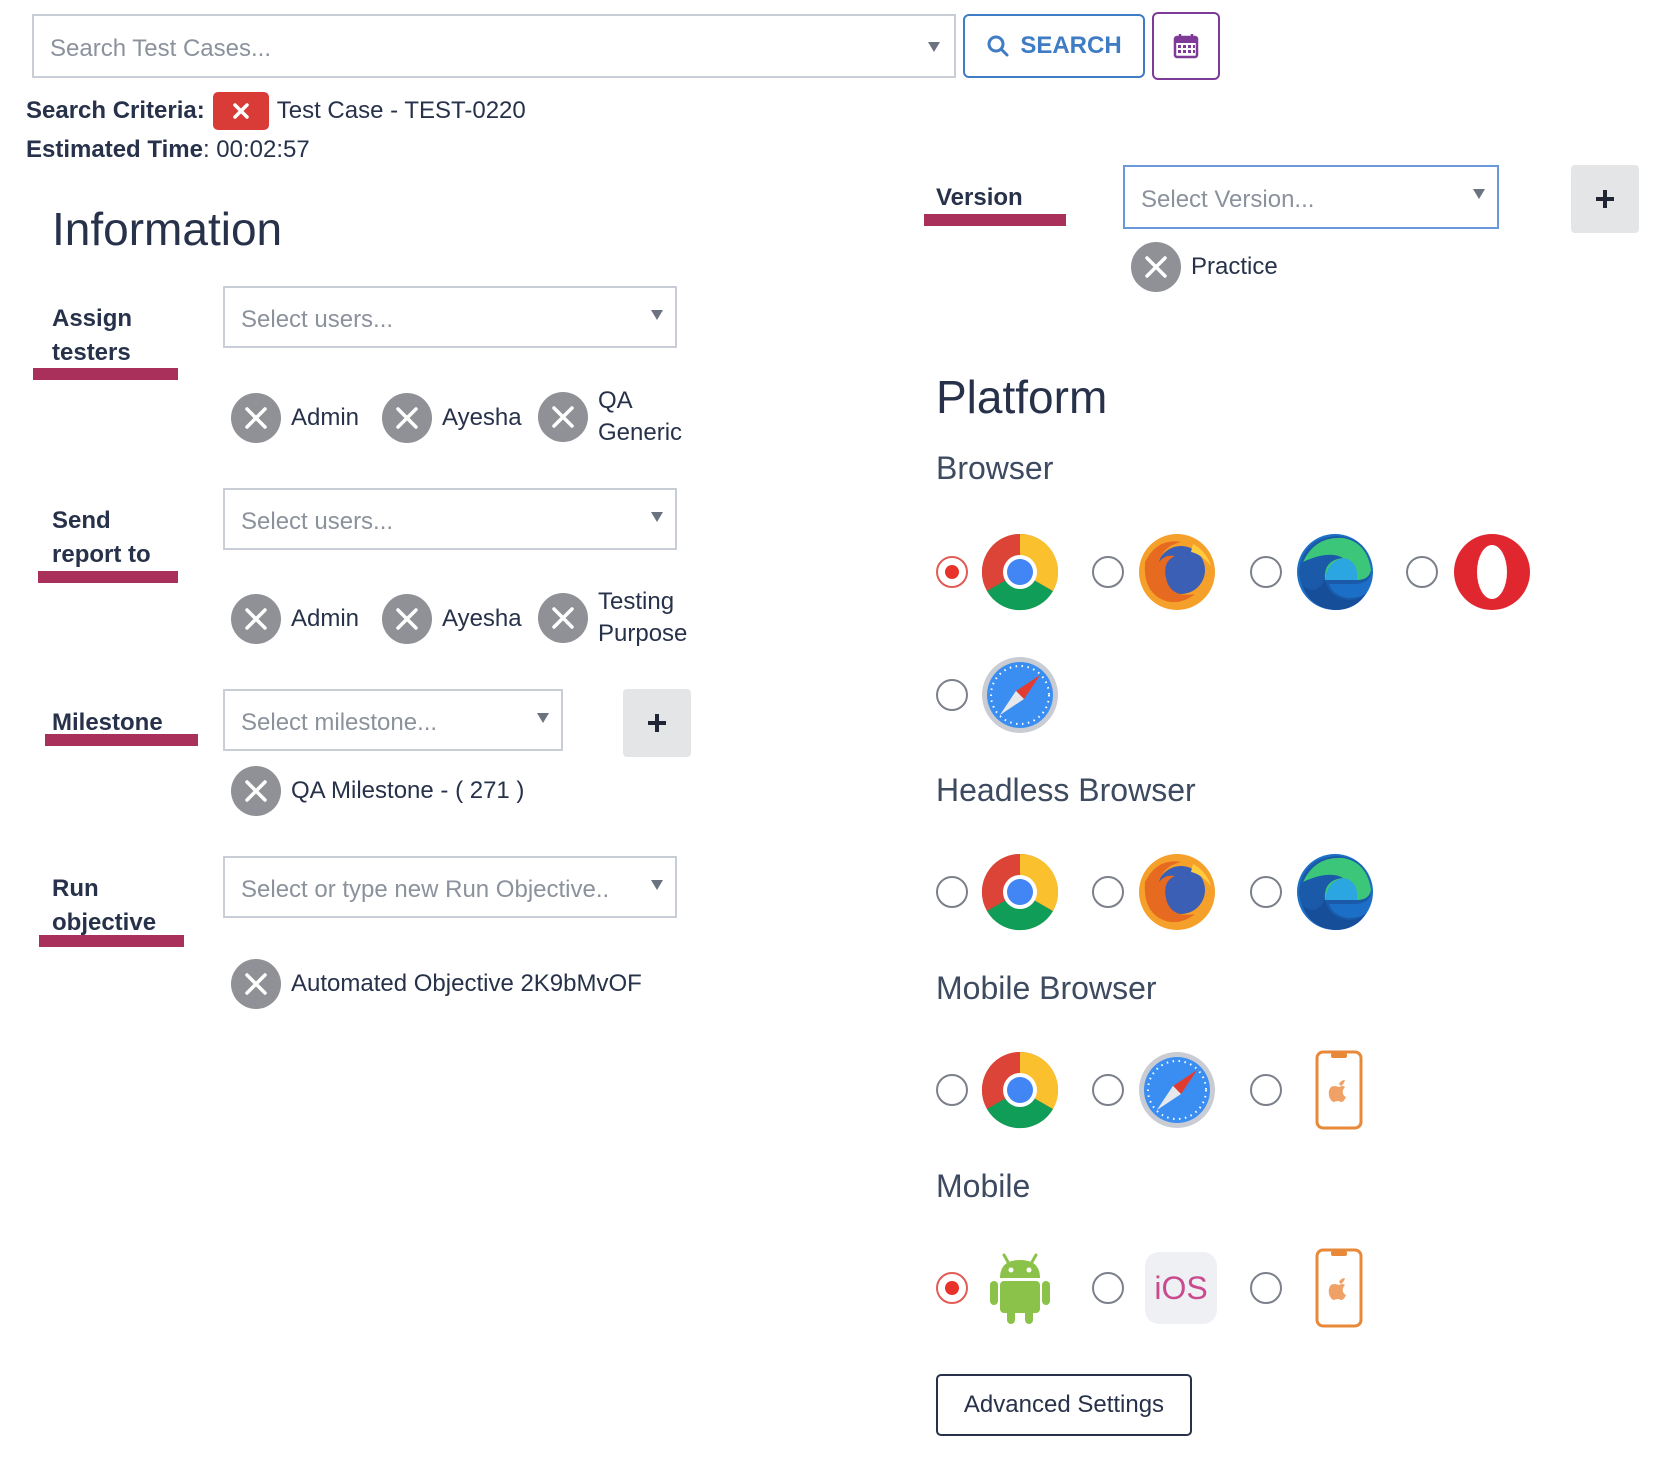 The image size is (1656, 1468). What do you see at coordinates (1108, 1288) in the screenshot?
I see `mobile-ios-radio` at bounding box center [1108, 1288].